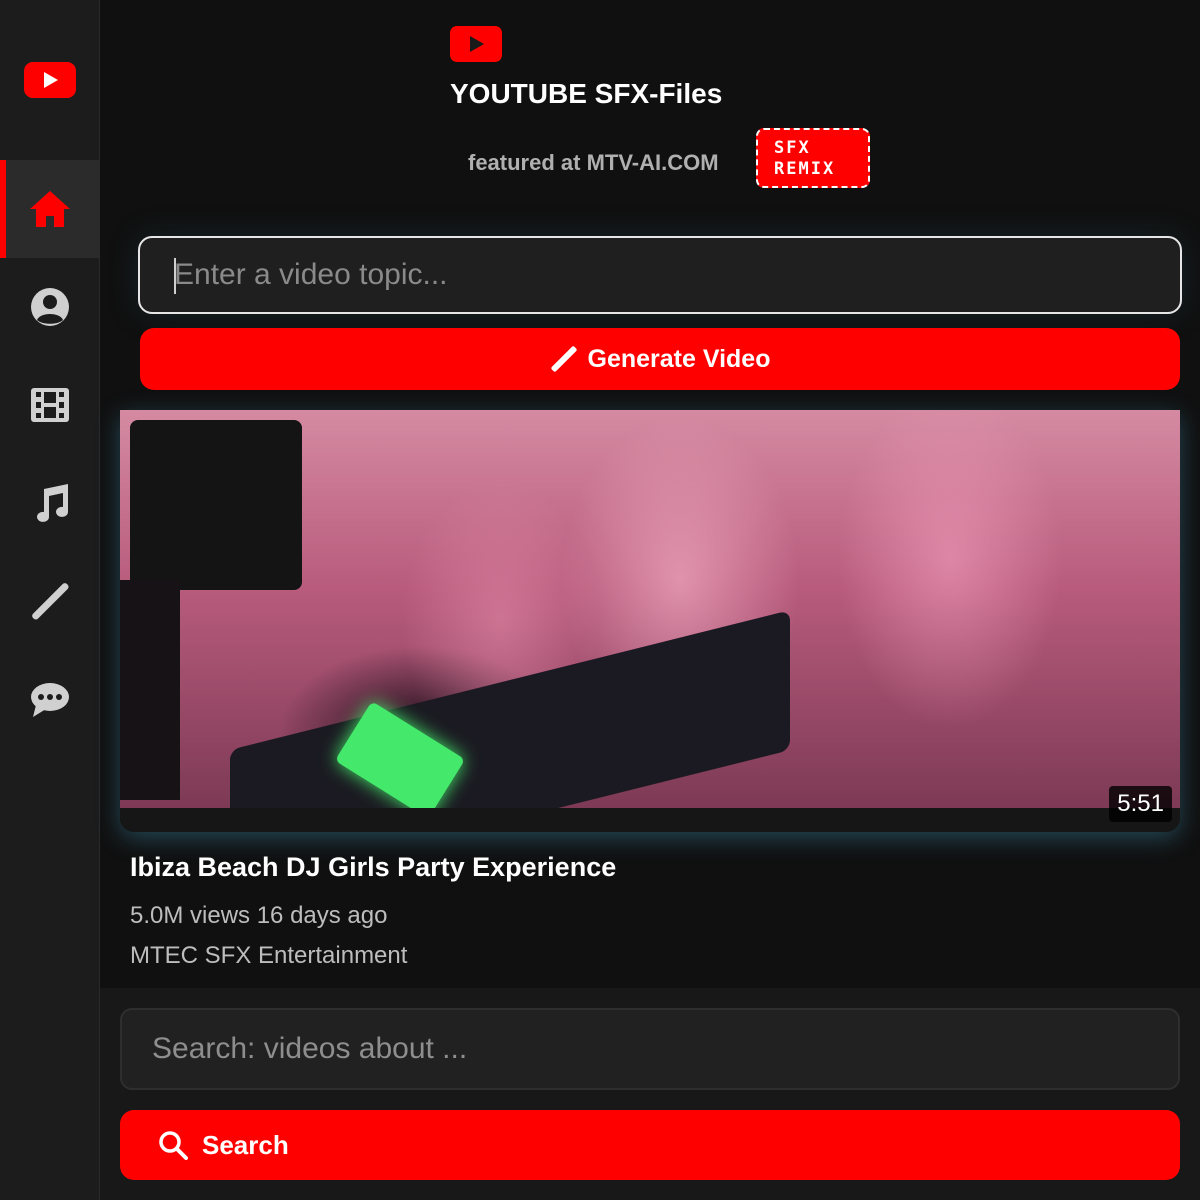  What do you see at coordinates (173, 1145) in the screenshot?
I see `search-icon` at bounding box center [173, 1145].